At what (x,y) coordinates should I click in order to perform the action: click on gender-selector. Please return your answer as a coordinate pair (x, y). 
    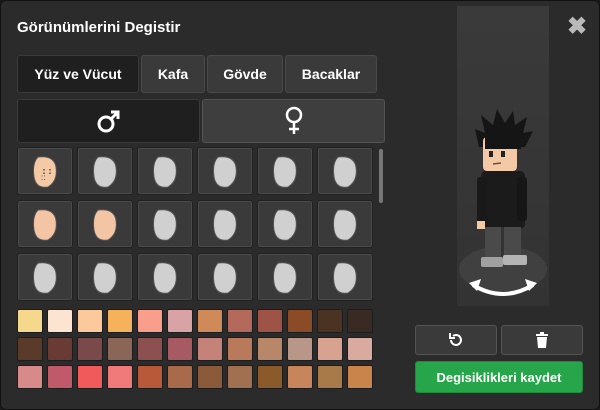
    Looking at the image, I should click on (201, 121).